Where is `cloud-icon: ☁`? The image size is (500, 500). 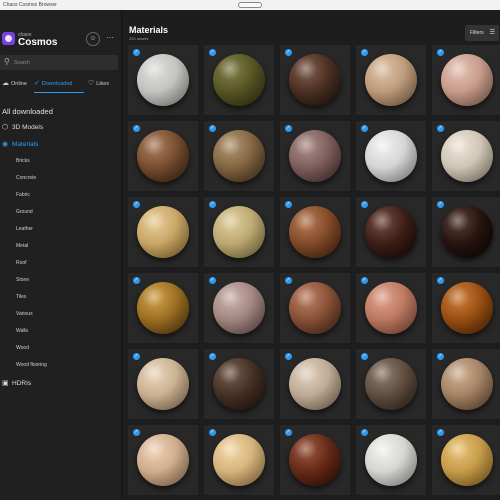
cloud-icon: ☁ is located at coordinates (5, 83).